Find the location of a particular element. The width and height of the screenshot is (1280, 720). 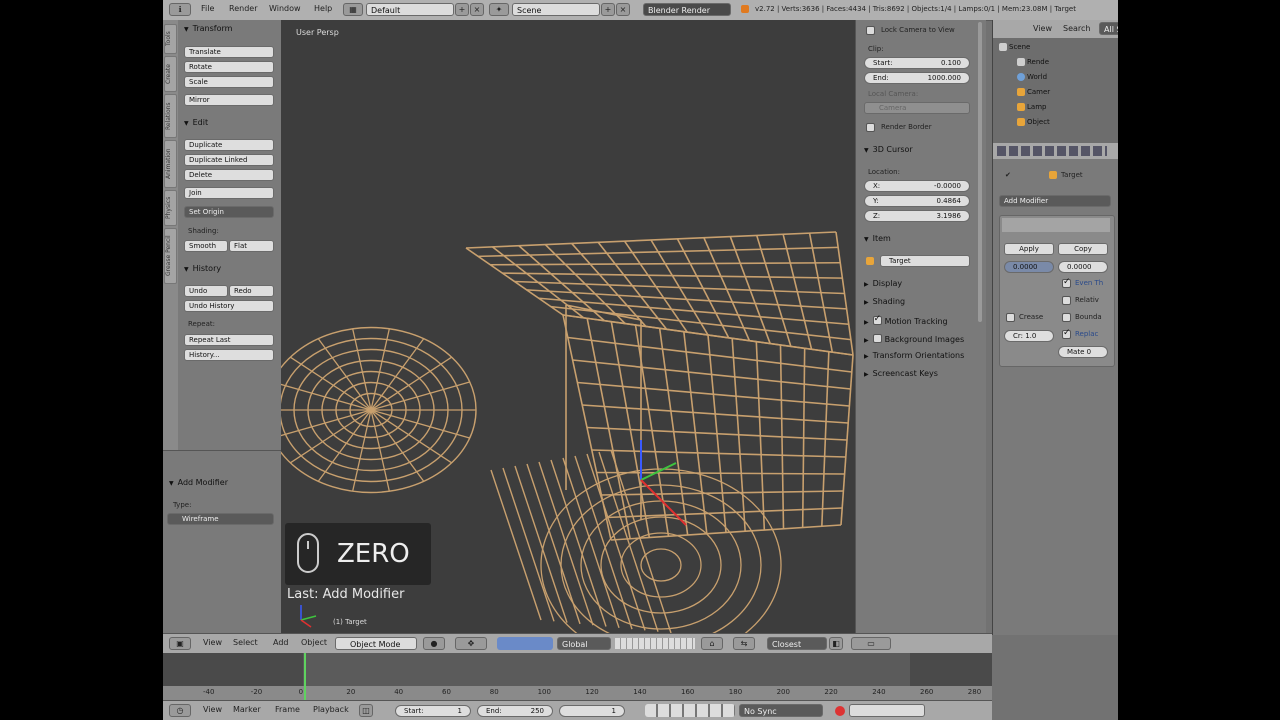

display-panel-header: ▶ Display is located at coordinates (883, 283).